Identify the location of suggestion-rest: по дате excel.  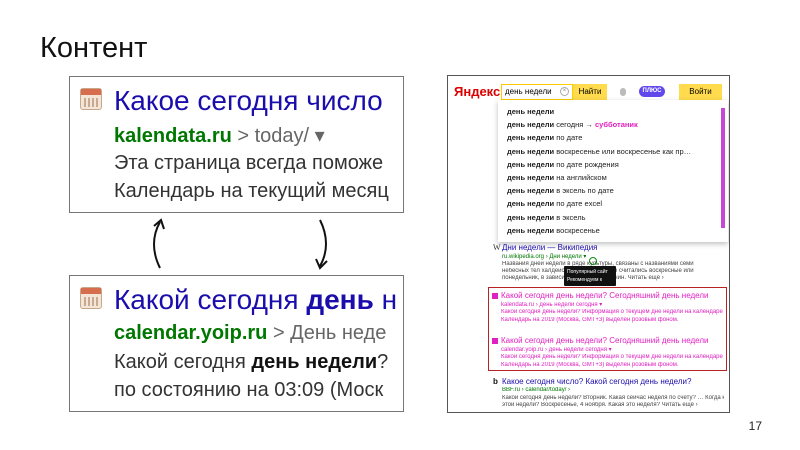
(578, 204).